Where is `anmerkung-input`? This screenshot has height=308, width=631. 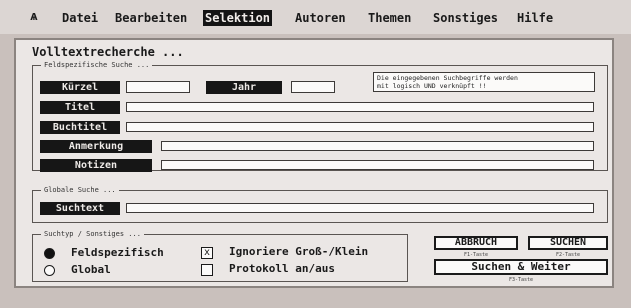
anmerkung-input is located at coordinates (377, 146).